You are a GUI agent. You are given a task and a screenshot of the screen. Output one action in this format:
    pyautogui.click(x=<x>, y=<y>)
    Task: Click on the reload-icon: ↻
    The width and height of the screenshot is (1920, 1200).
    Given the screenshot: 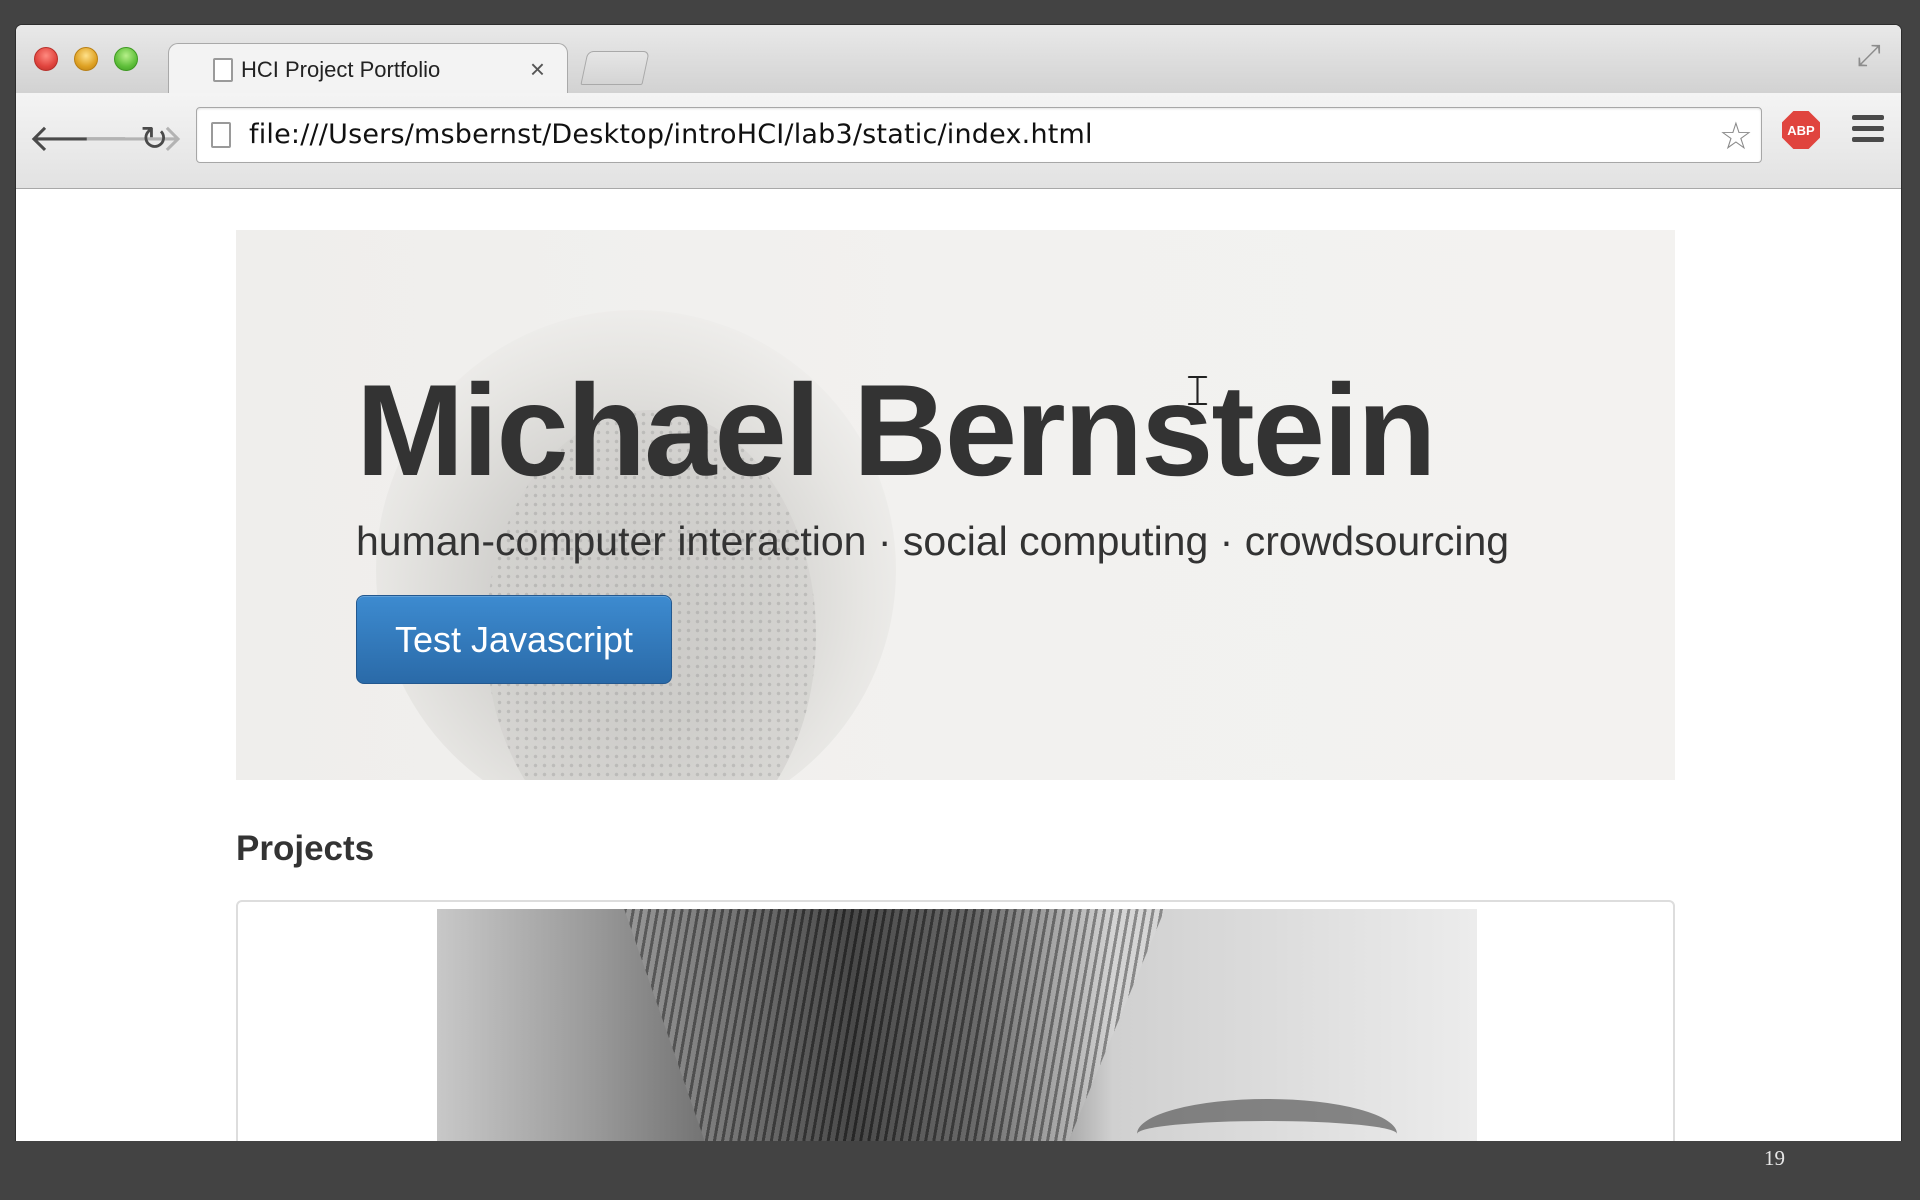 What is the action you would take?
    pyautogui.click(x=154, y=139)
    